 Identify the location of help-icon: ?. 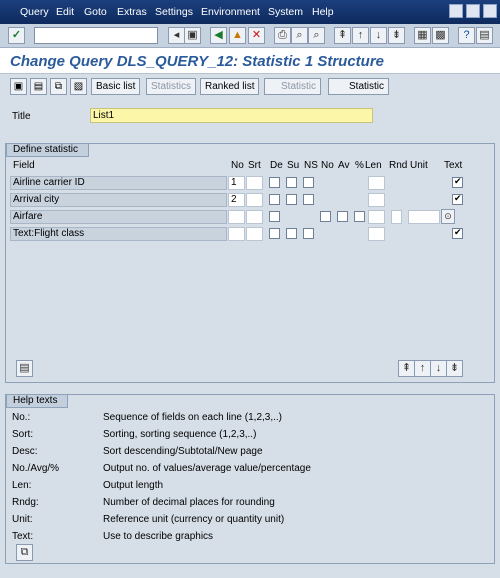
(466, 35).